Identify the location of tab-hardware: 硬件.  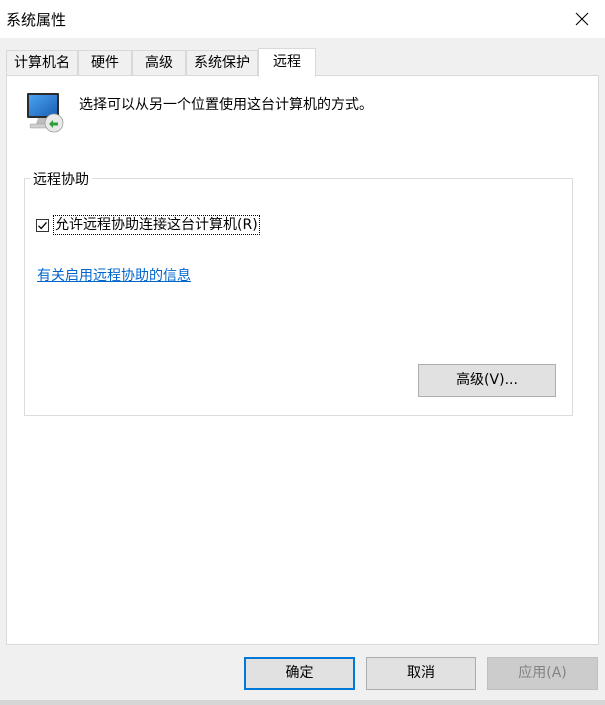
(105, 62).